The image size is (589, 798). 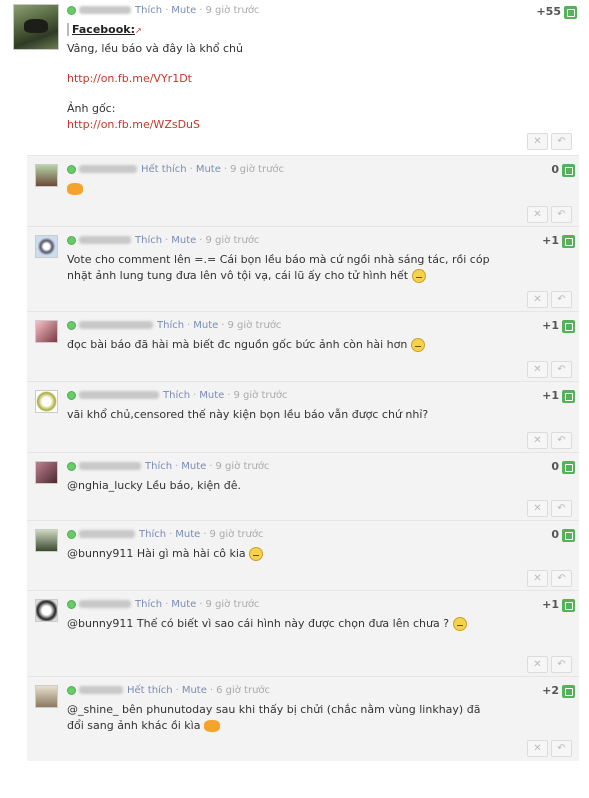 I want to click on comment-link: http://on.fb.me/VYr1Dt, so click(x=287, y=79).